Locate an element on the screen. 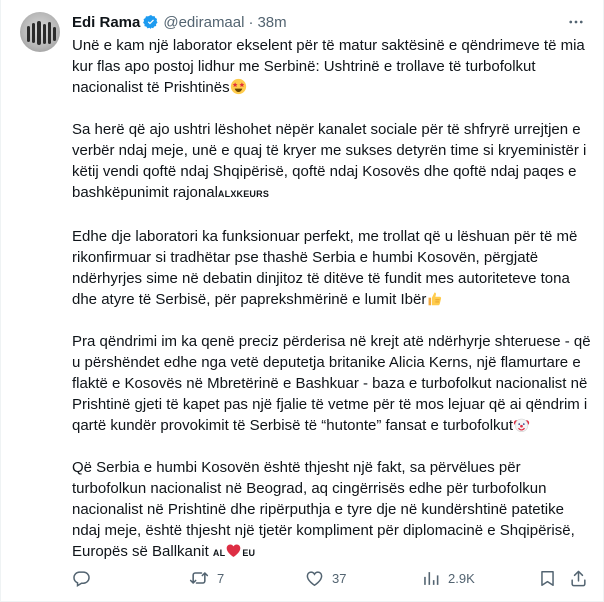 Image resolution: width=604 pixels, height=602 pixels. red-heart-emoji is located at coordinates (234, 550).